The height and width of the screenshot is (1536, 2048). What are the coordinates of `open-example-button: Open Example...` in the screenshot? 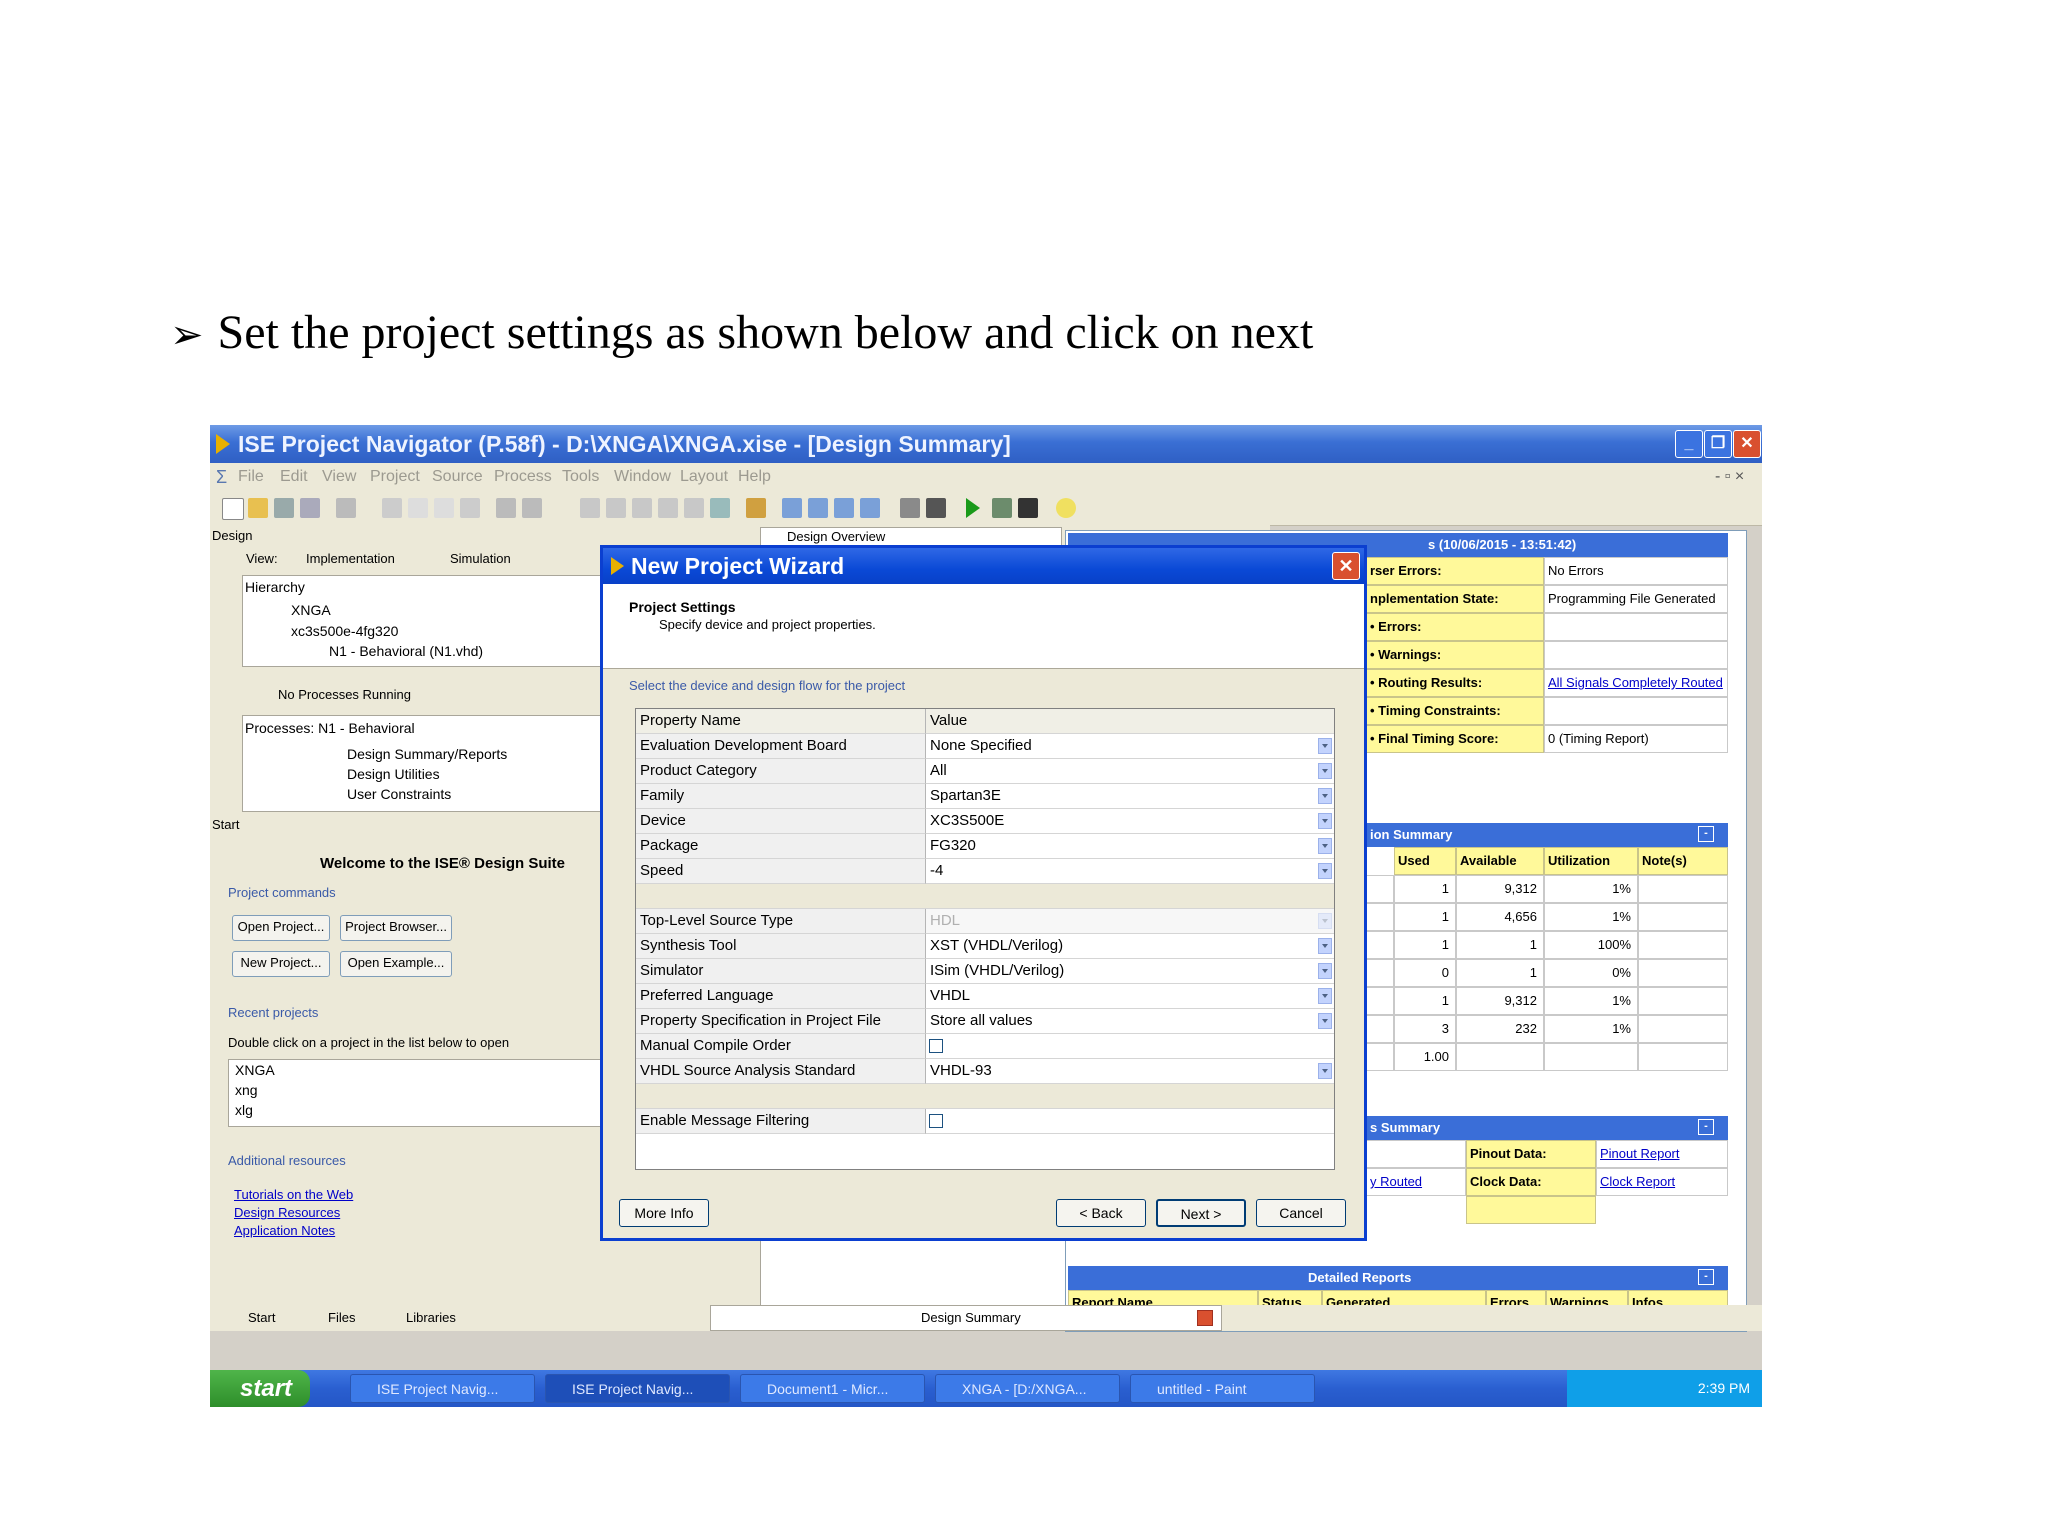 It's located at (396, 964).